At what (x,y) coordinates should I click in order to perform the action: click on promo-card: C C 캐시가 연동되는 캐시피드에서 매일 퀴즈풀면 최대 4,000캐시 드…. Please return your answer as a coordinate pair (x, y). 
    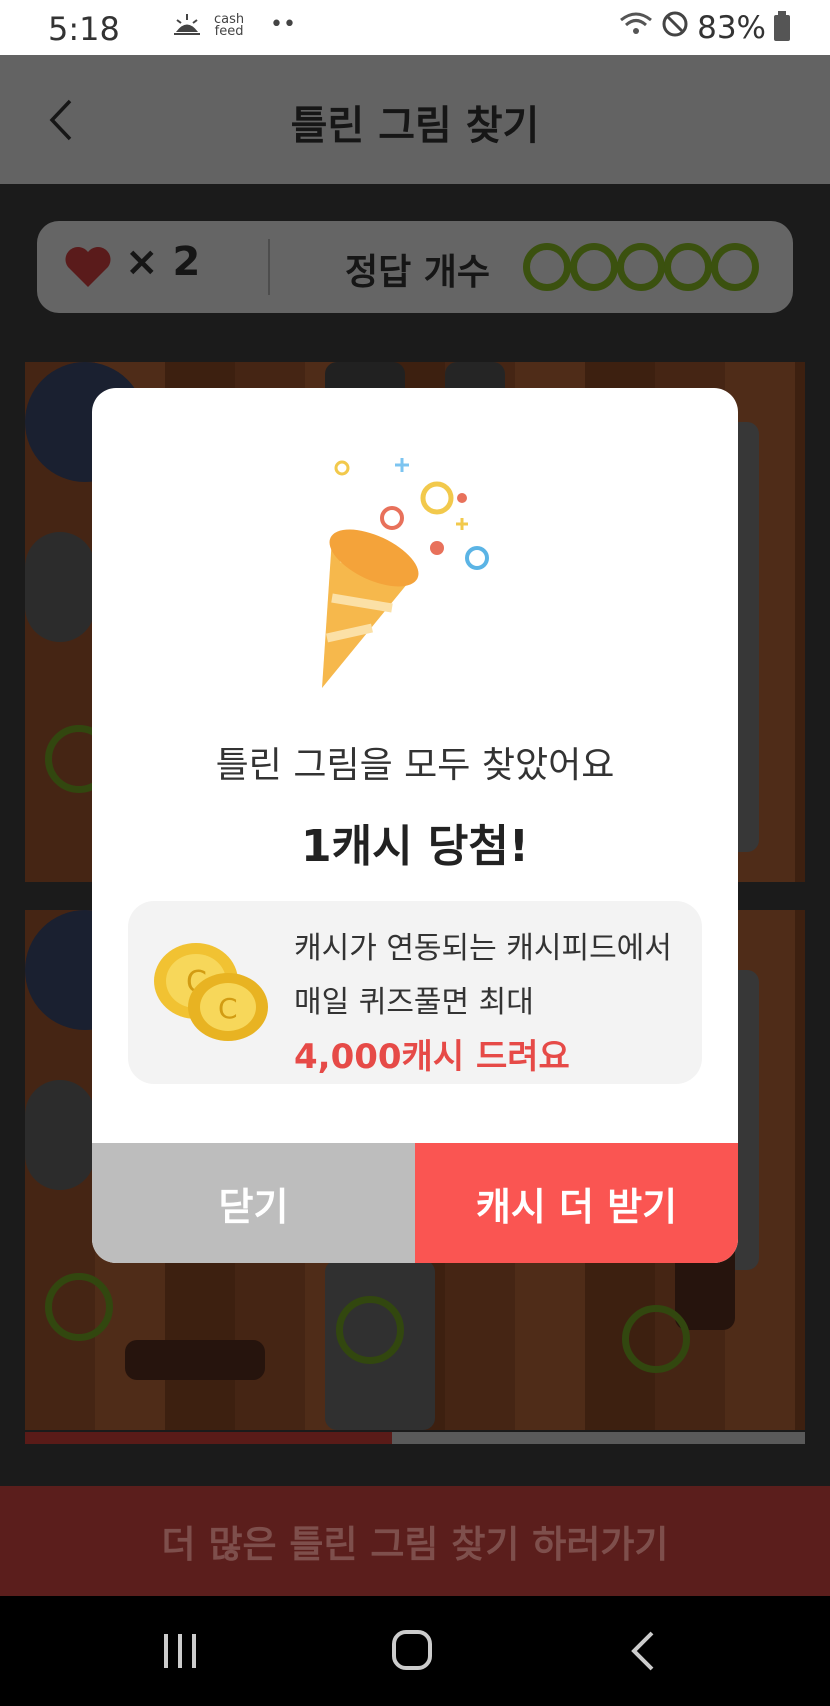
    Looking at the image, I should click on (415, 992).